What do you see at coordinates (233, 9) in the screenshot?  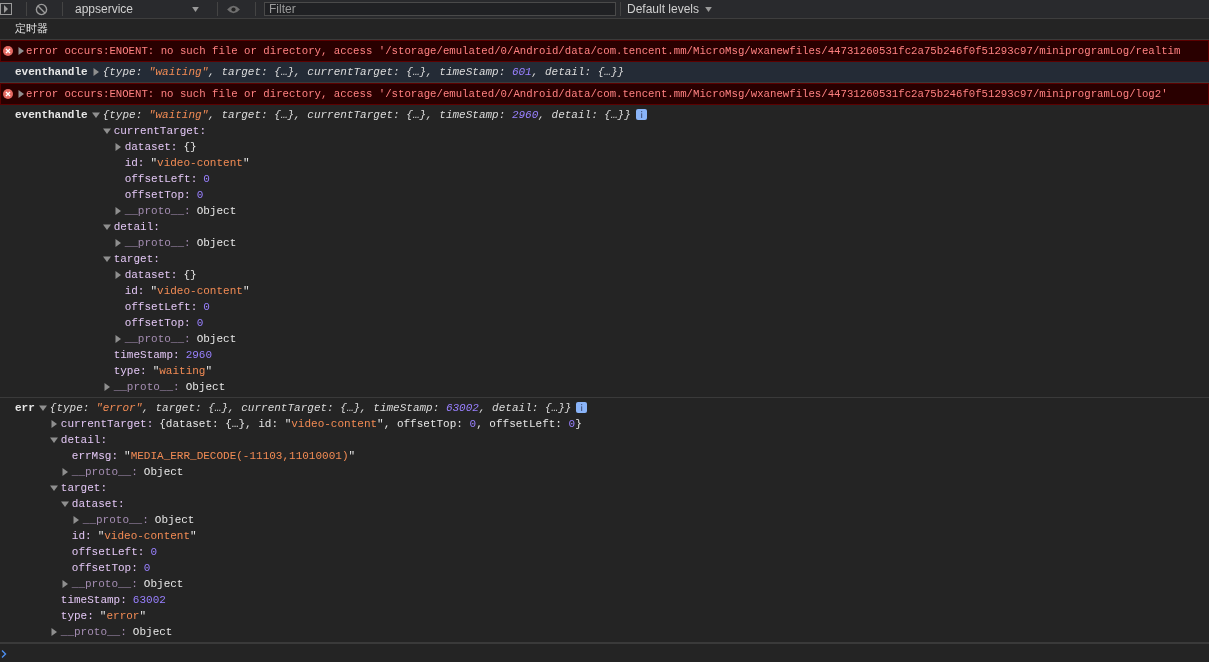 I see `eye-icon` at bounding box center [233, 9].